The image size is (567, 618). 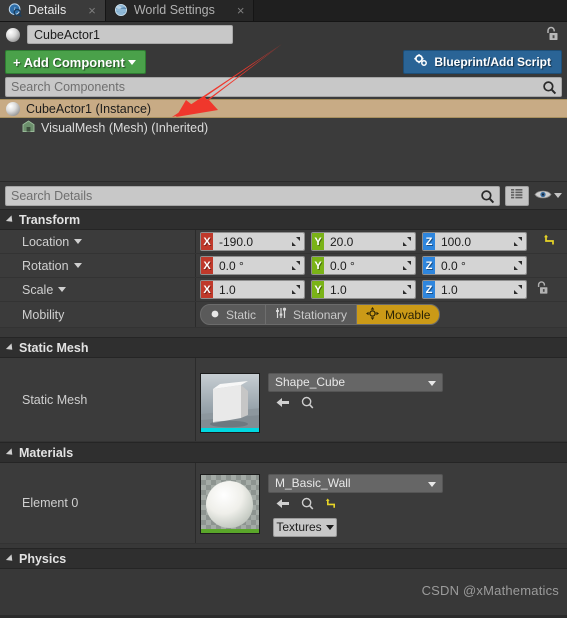 What do you see at coordinates (231, 265) in the screenshot?
I see `rotation-x-value: 0.0 °` at bounding box center [231, 265].